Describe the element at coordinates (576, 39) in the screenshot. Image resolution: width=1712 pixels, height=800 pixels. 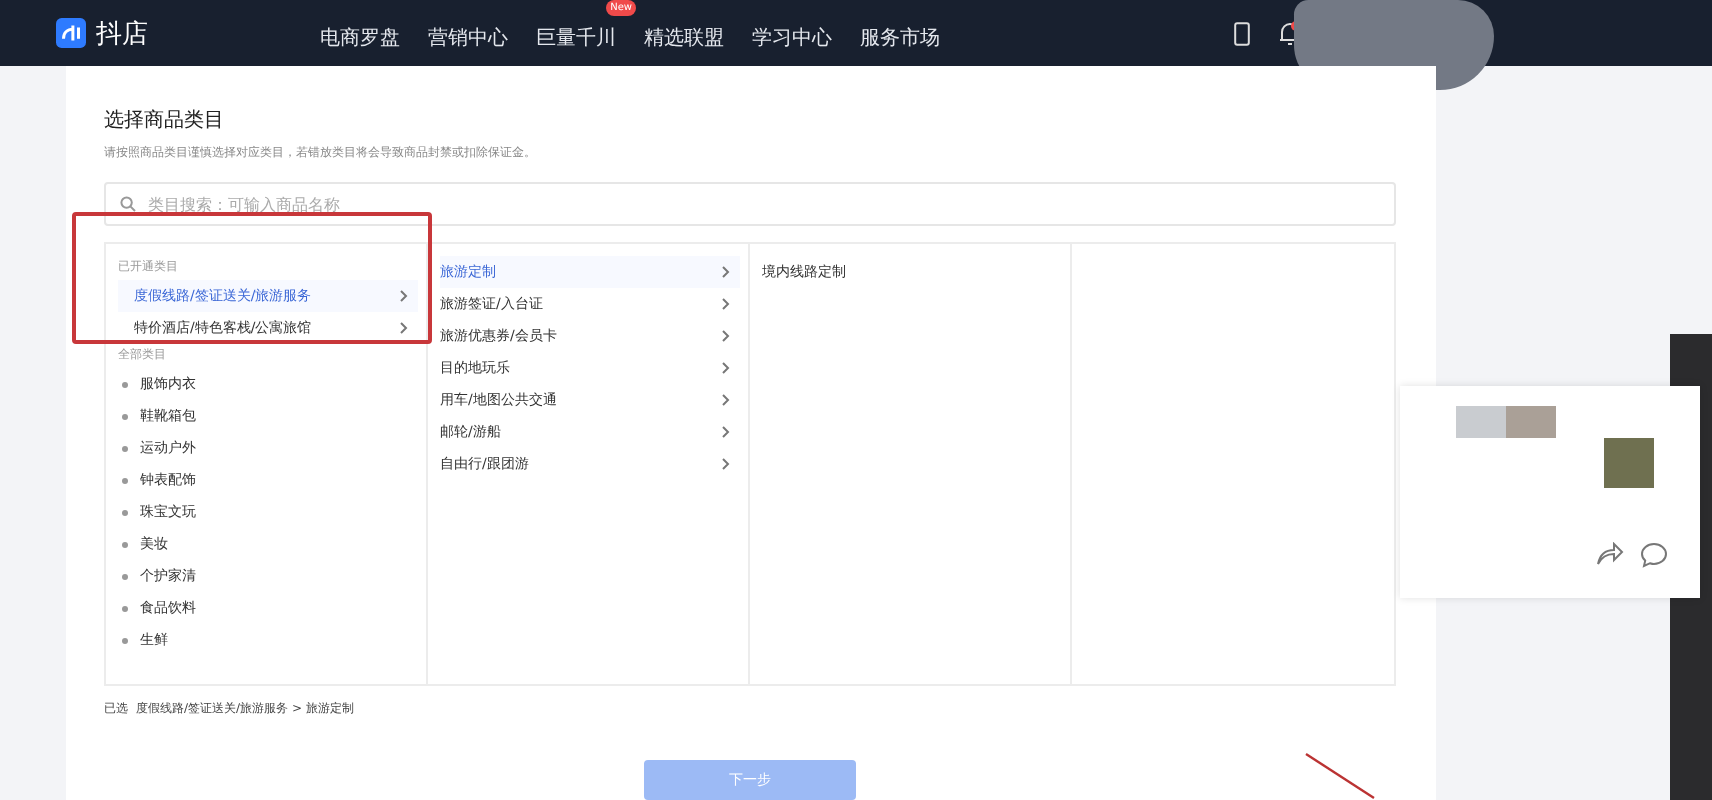
I see `nav-link: 巨量千川` at that location.